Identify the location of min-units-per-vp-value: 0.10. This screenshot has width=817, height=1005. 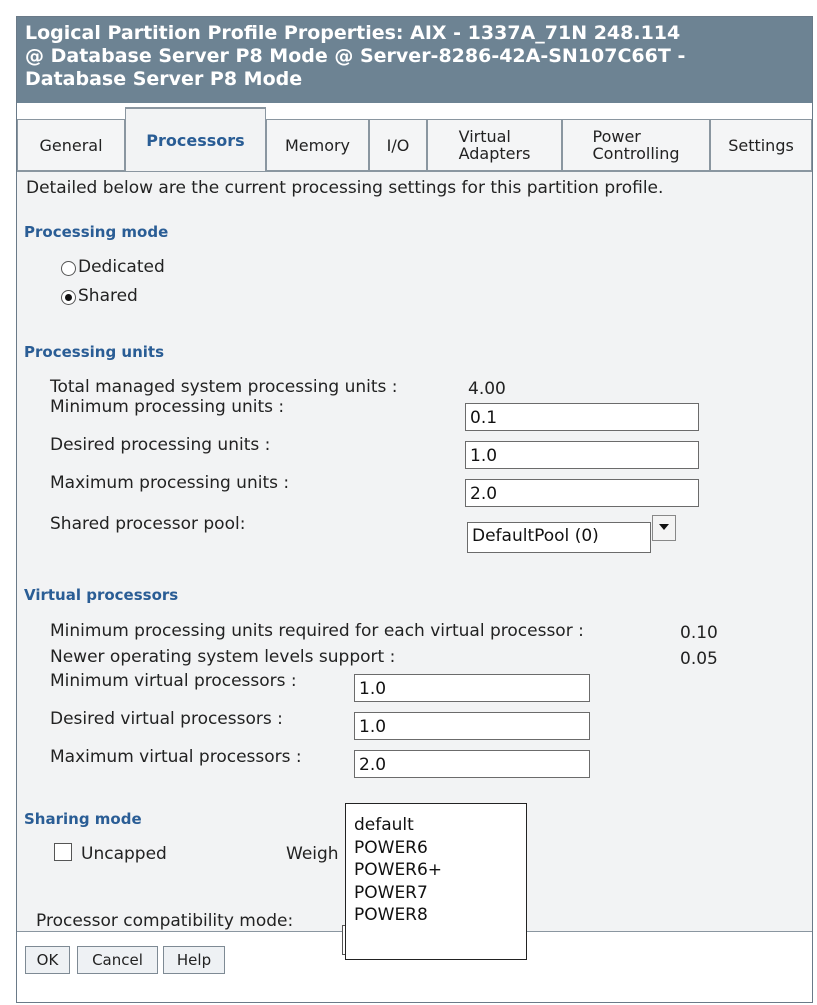
(699, 633).